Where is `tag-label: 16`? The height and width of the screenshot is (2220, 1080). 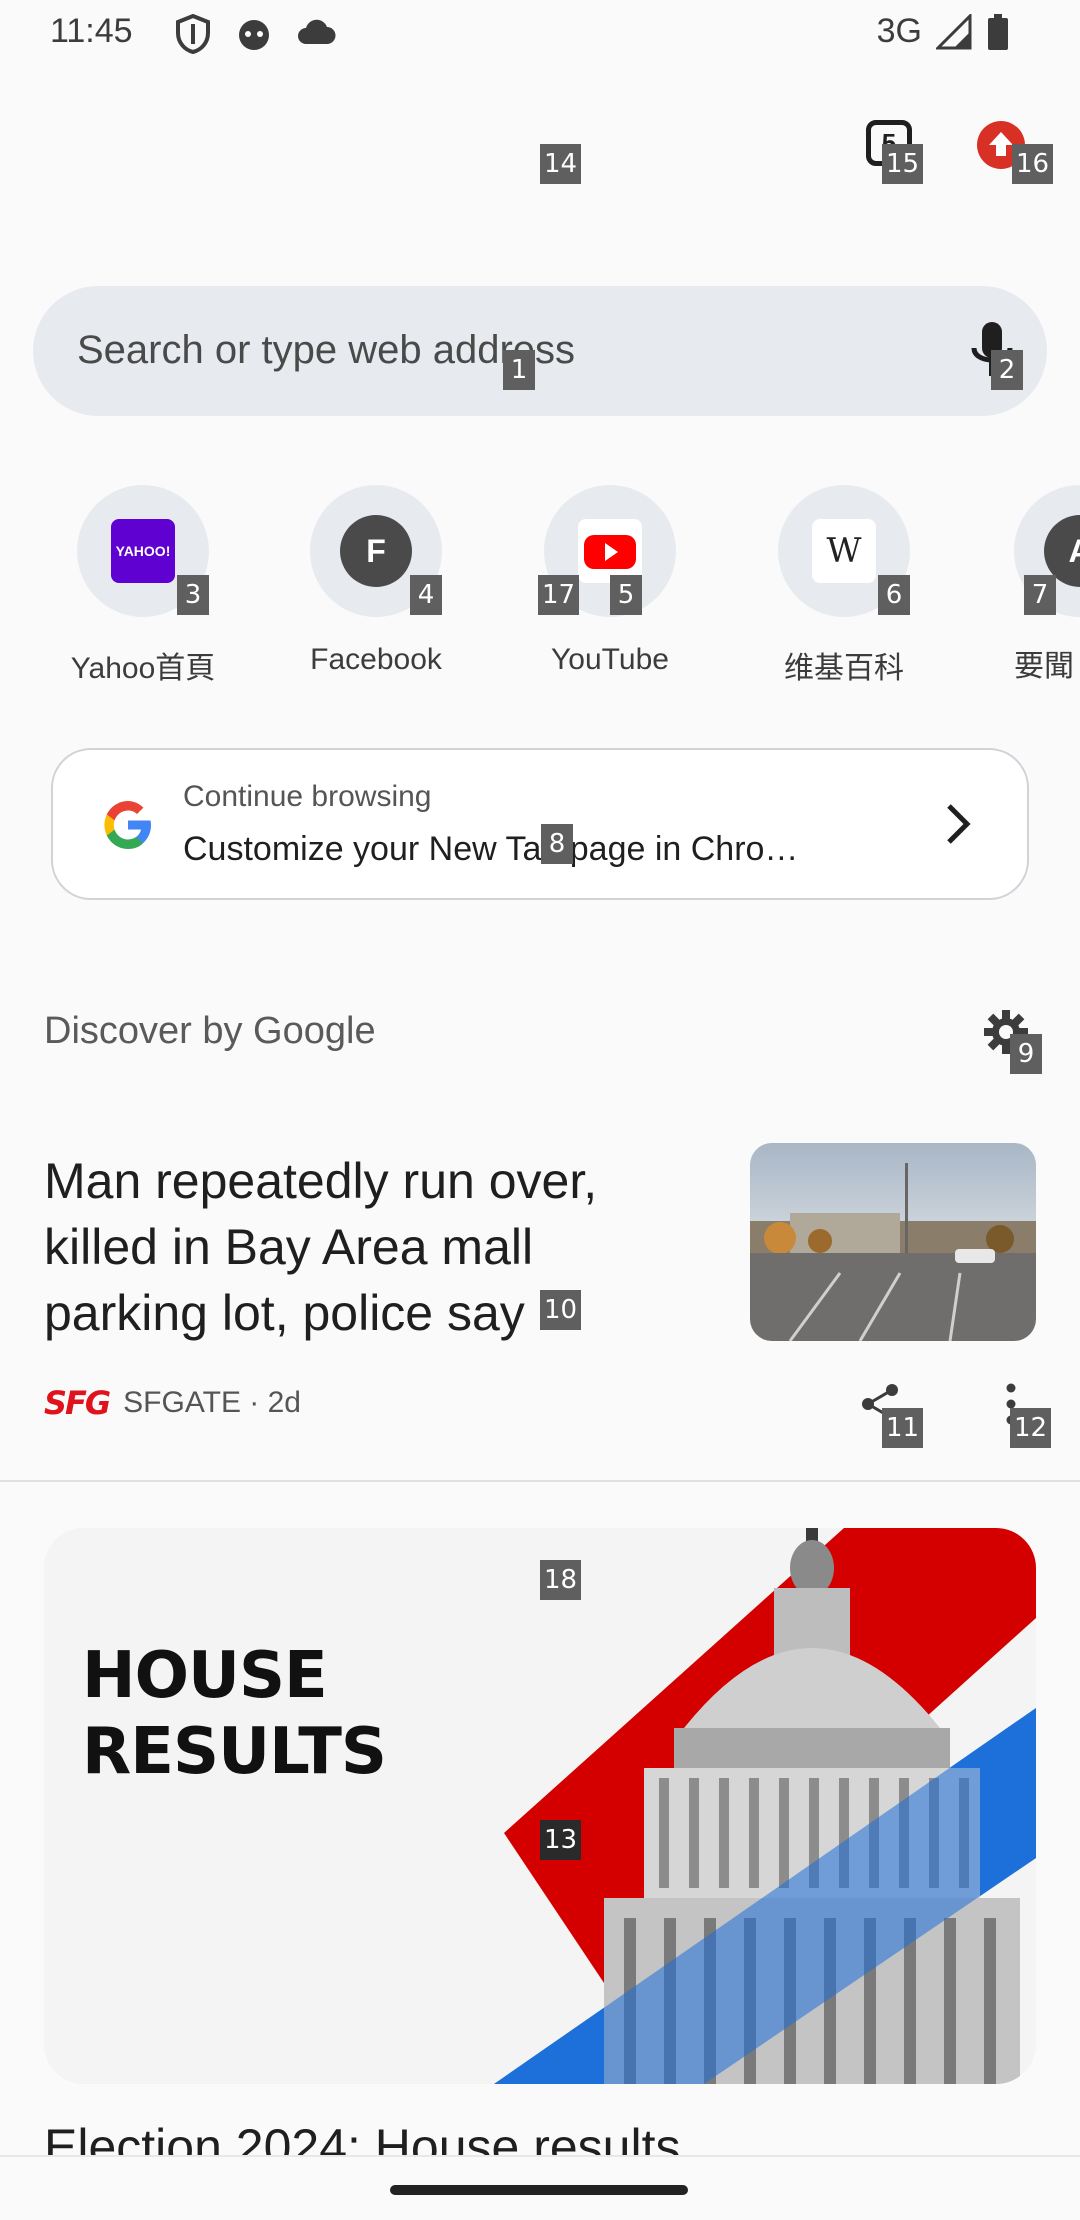
tag-label: 16 is located at coordinates (1033, 164).